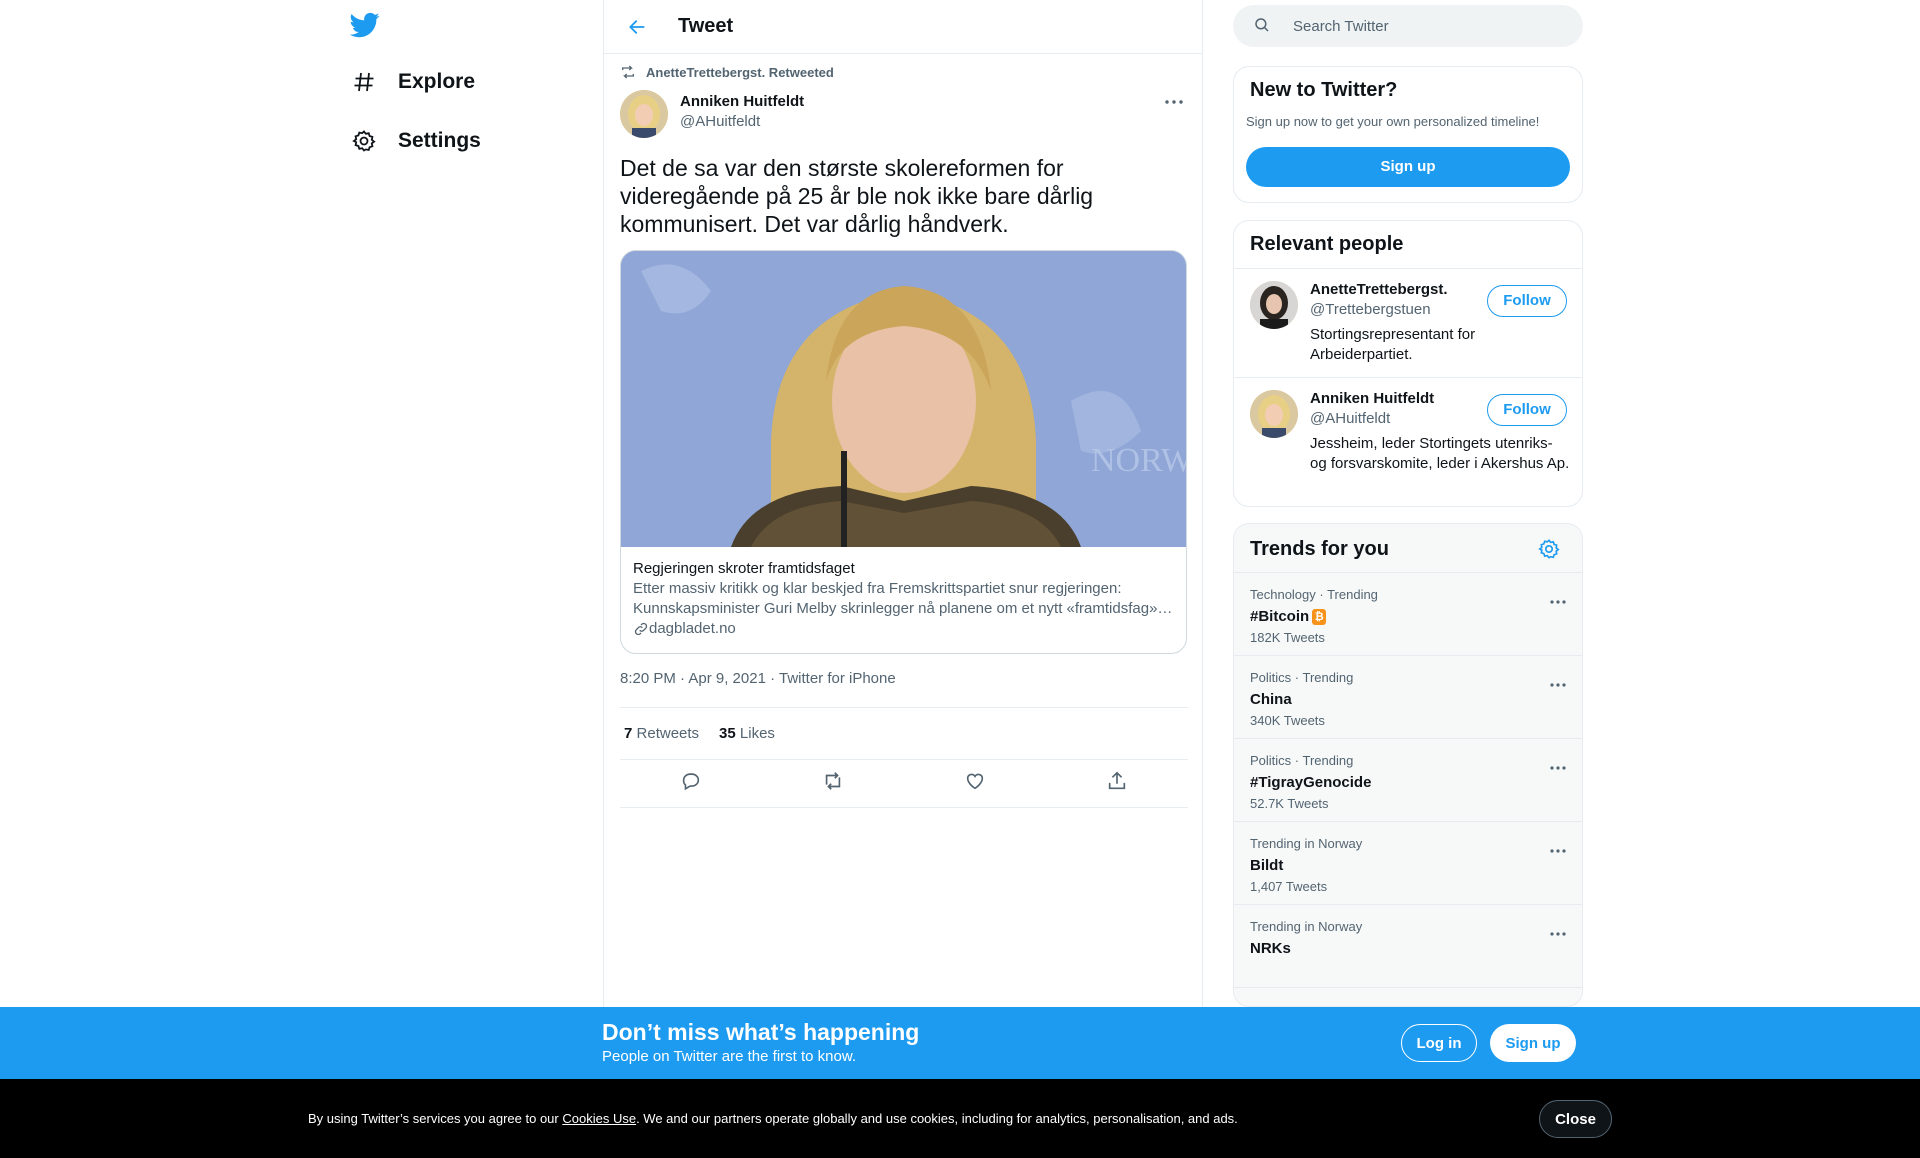  Describe the element at coordinates (903, 27) in the screenshot. I see `tweet-header: Tweet` at that location.